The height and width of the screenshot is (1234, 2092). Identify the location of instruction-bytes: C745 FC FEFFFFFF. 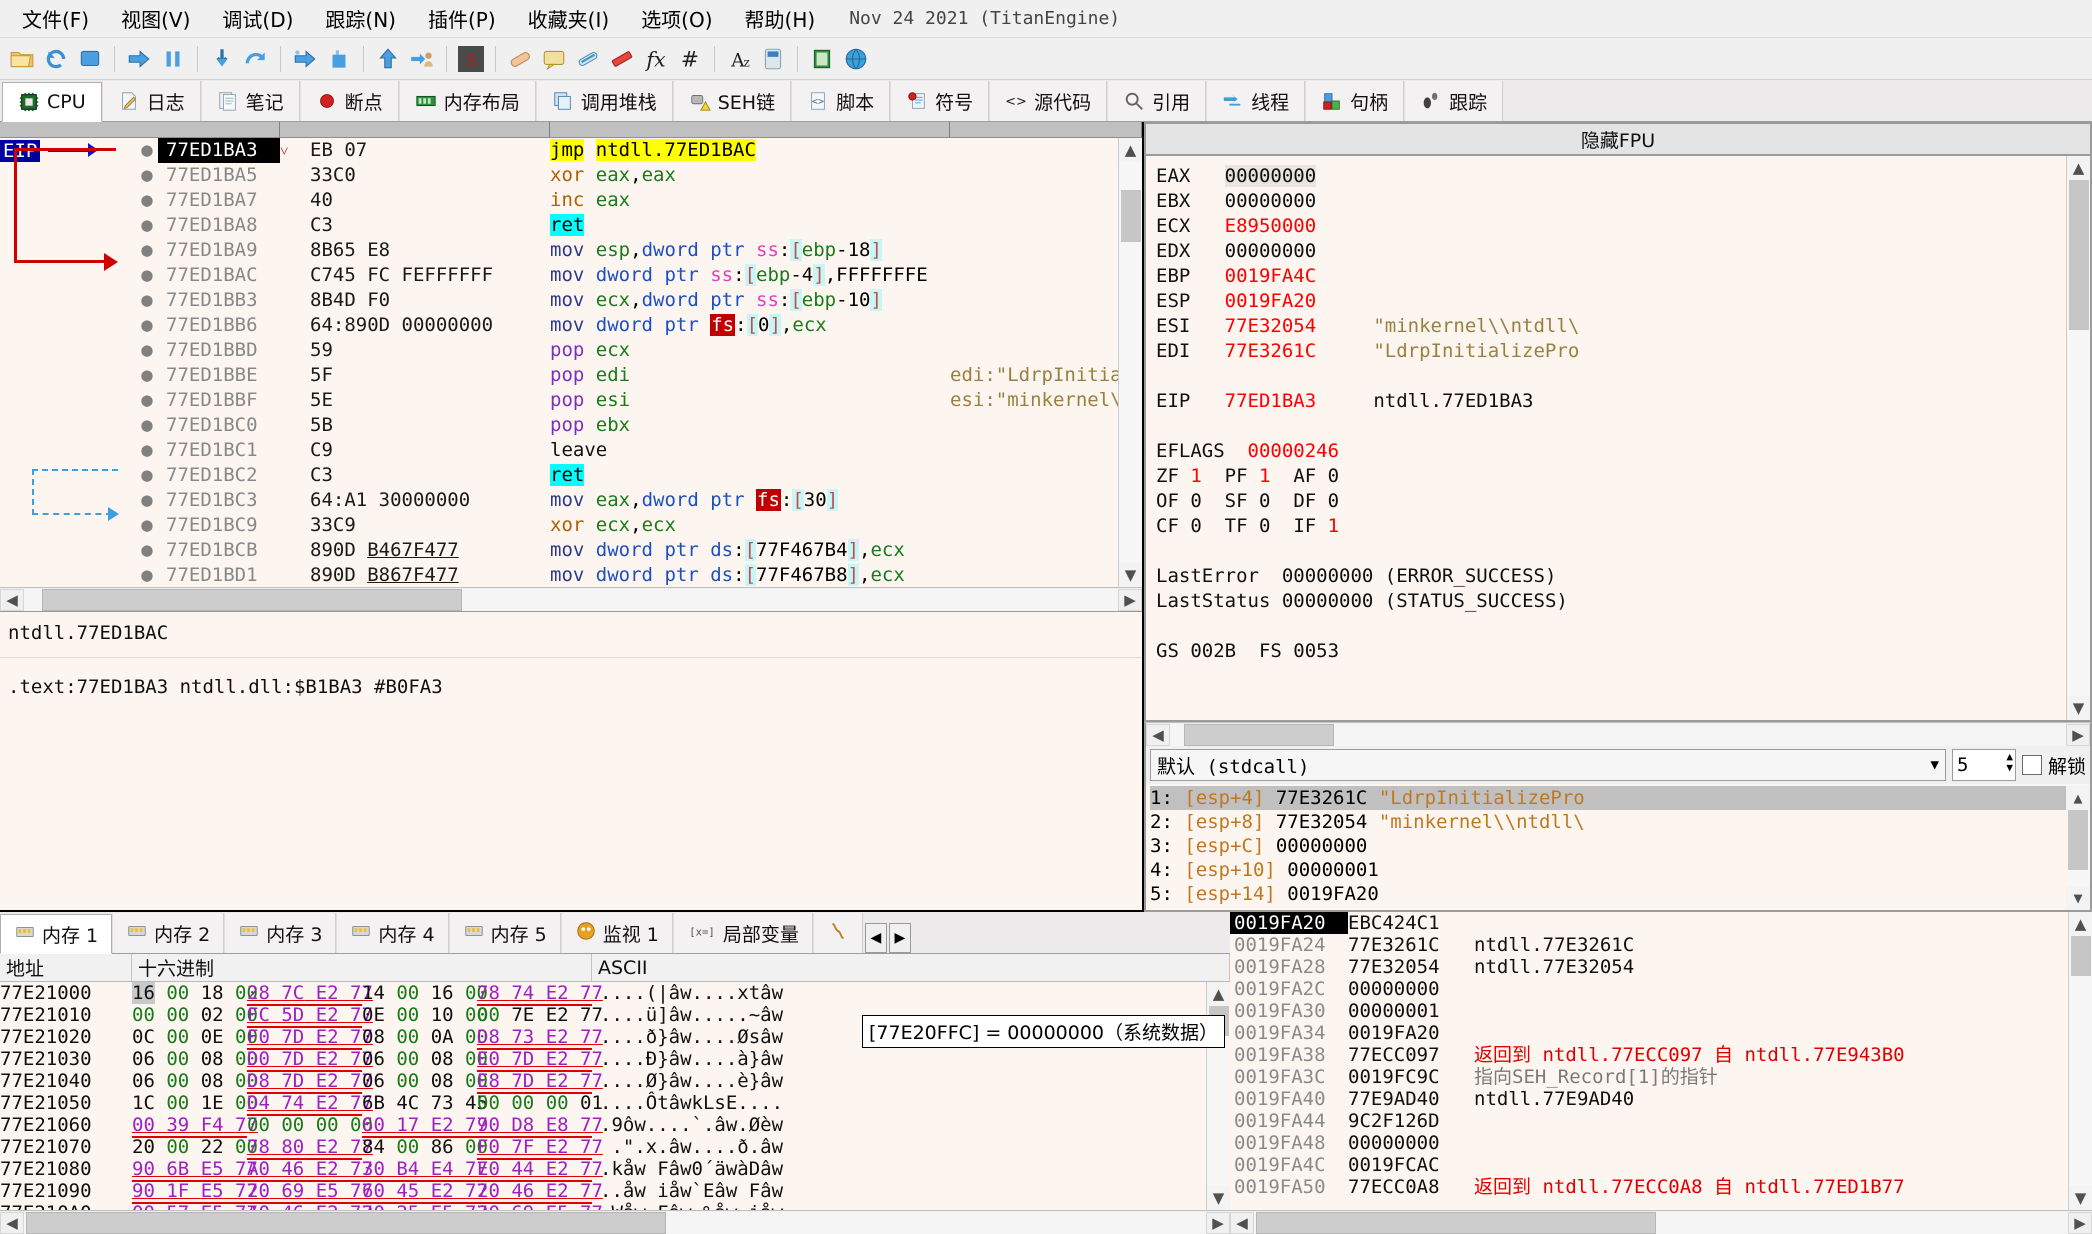
(430, 275).